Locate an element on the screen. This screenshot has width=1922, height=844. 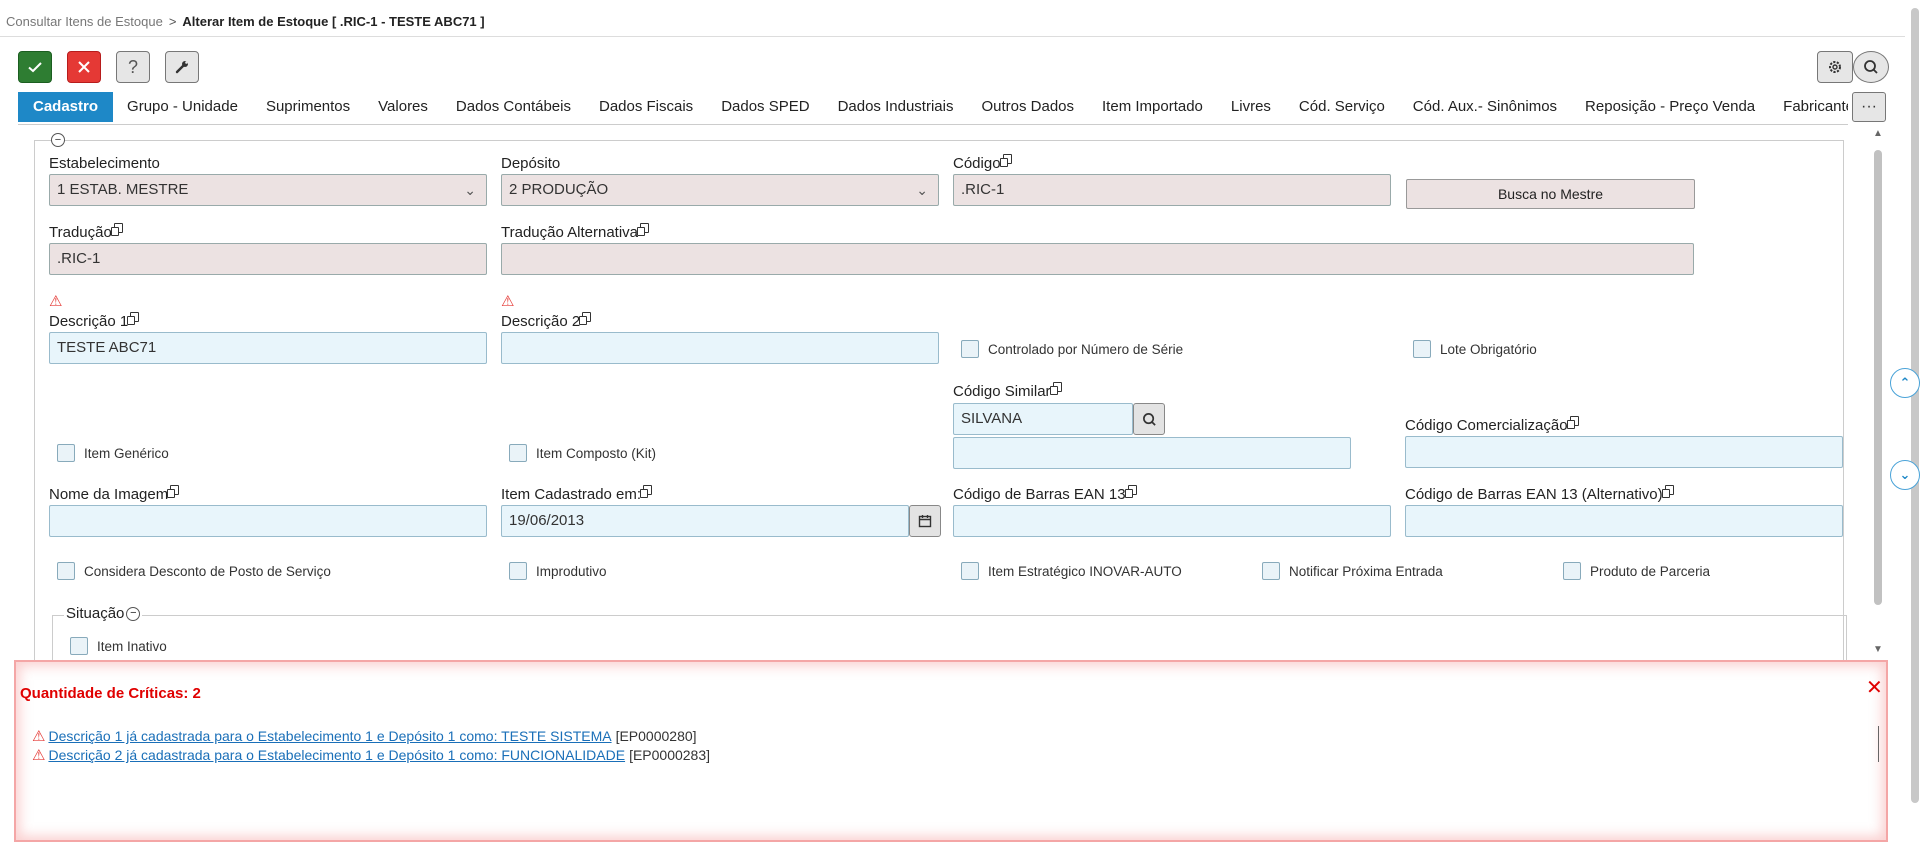
scroll-down-arrow-icon: ▼ is located at coordinates (1878, 650).